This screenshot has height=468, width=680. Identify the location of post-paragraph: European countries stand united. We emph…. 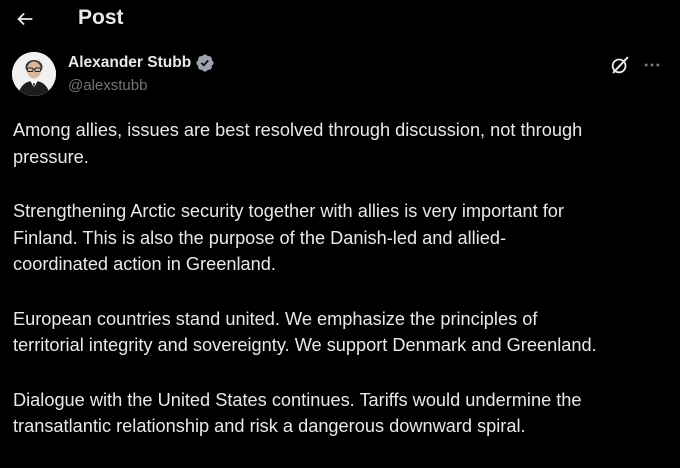
(305, 332).